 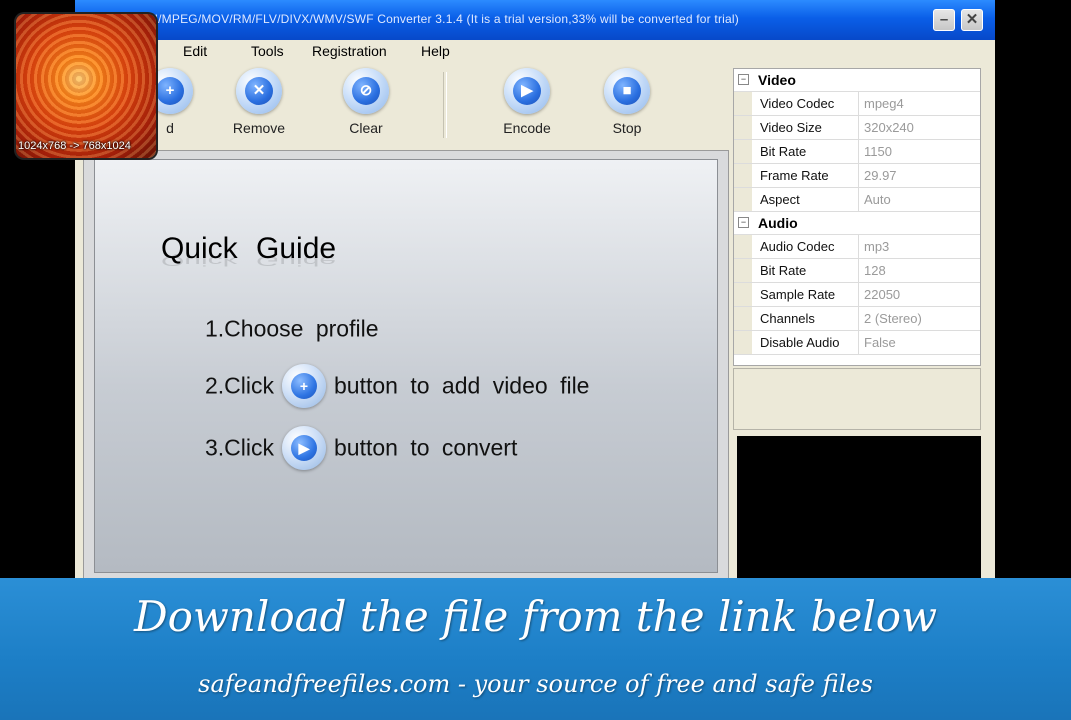 I want to click on encode-button: ▶ Encode, so click(x=527, y=102).